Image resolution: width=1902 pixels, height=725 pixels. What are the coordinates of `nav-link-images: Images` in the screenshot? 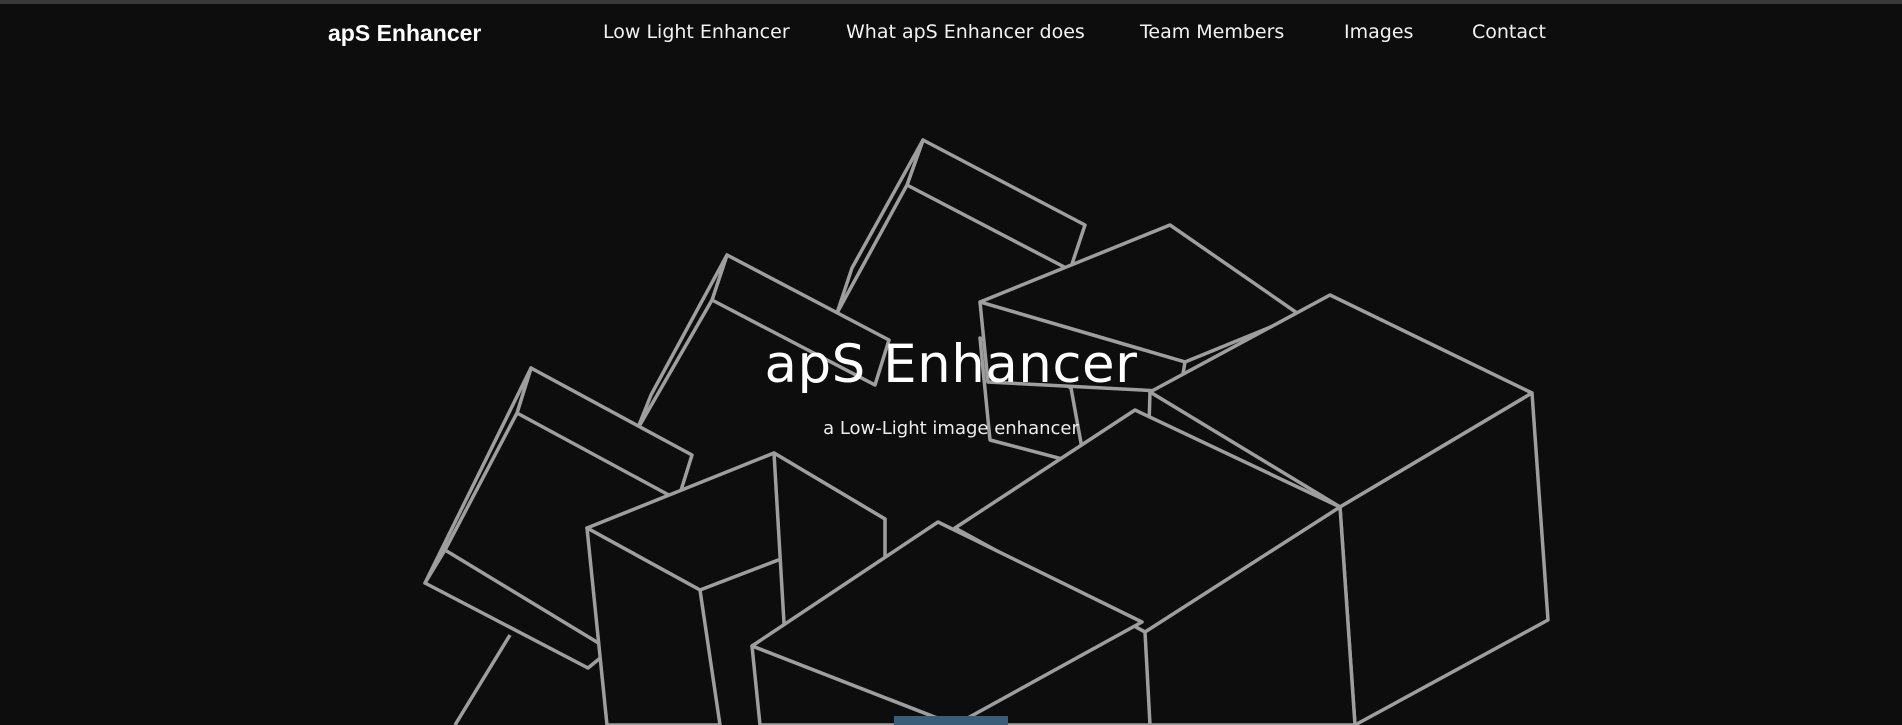 It's located at (1378, 32).